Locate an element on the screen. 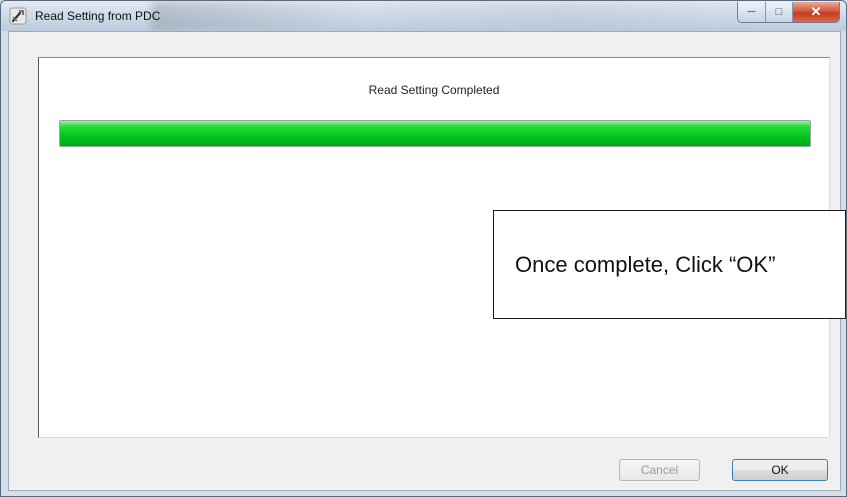 Image resolution: width=847 pixels, height=497 pixels. instruction-callout: Once complete, Click “OK” is located at coordinates (669, 264).